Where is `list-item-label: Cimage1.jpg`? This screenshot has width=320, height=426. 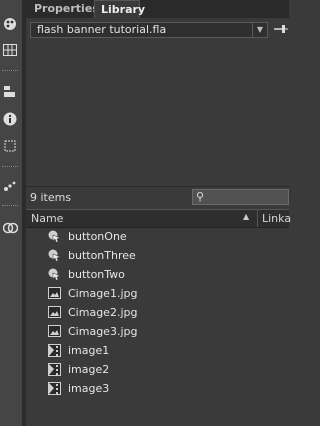
list-item-label: Cimage1.jpg is located at coordinates (103, 293).